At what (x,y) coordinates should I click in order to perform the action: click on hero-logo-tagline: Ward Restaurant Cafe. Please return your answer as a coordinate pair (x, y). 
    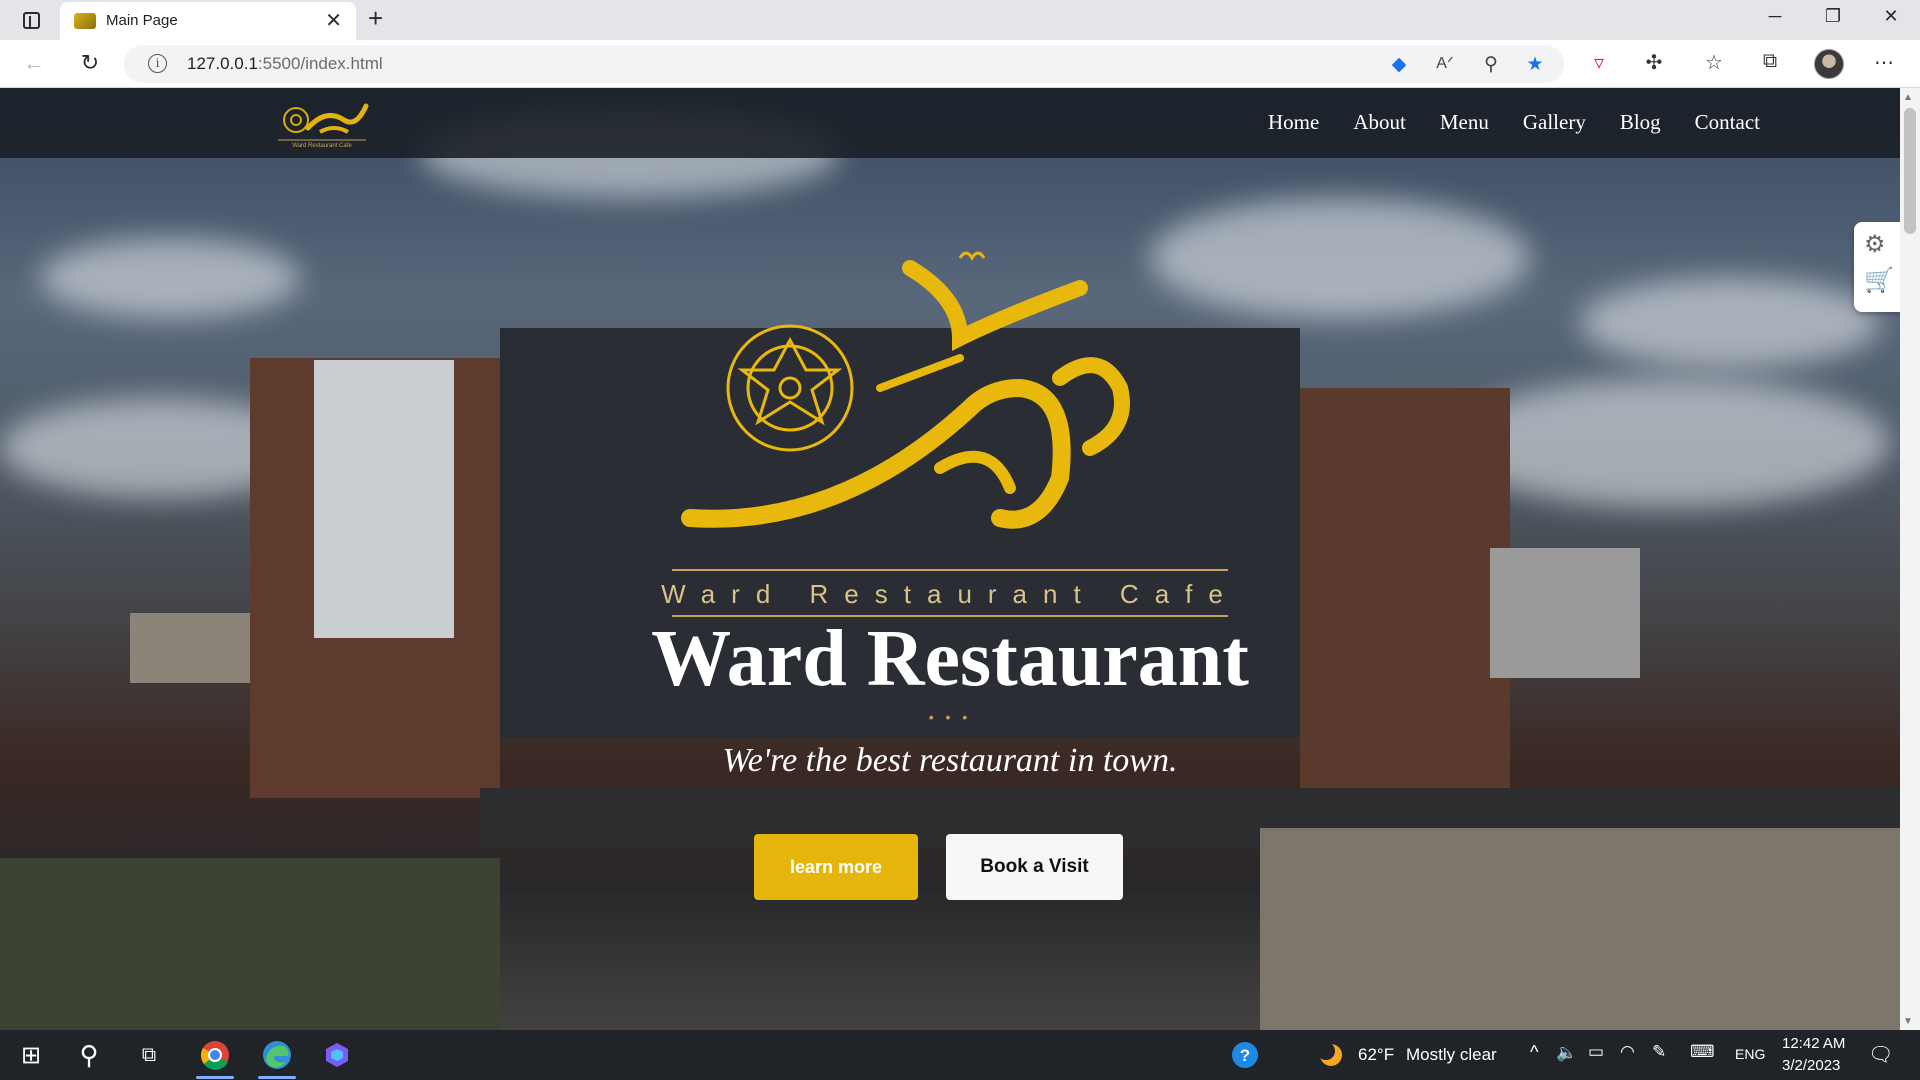
    Looking at the image, I should click on (950, 594).